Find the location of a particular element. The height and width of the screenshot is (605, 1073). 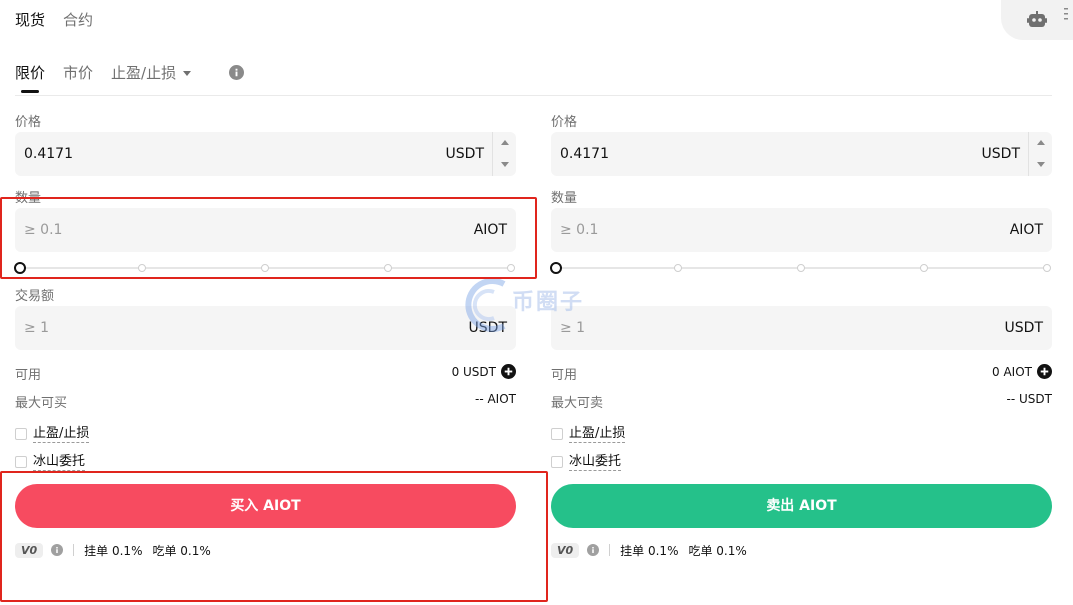

buy-iceberg-label: 冰山委托 is located at coordinates (59, 462).